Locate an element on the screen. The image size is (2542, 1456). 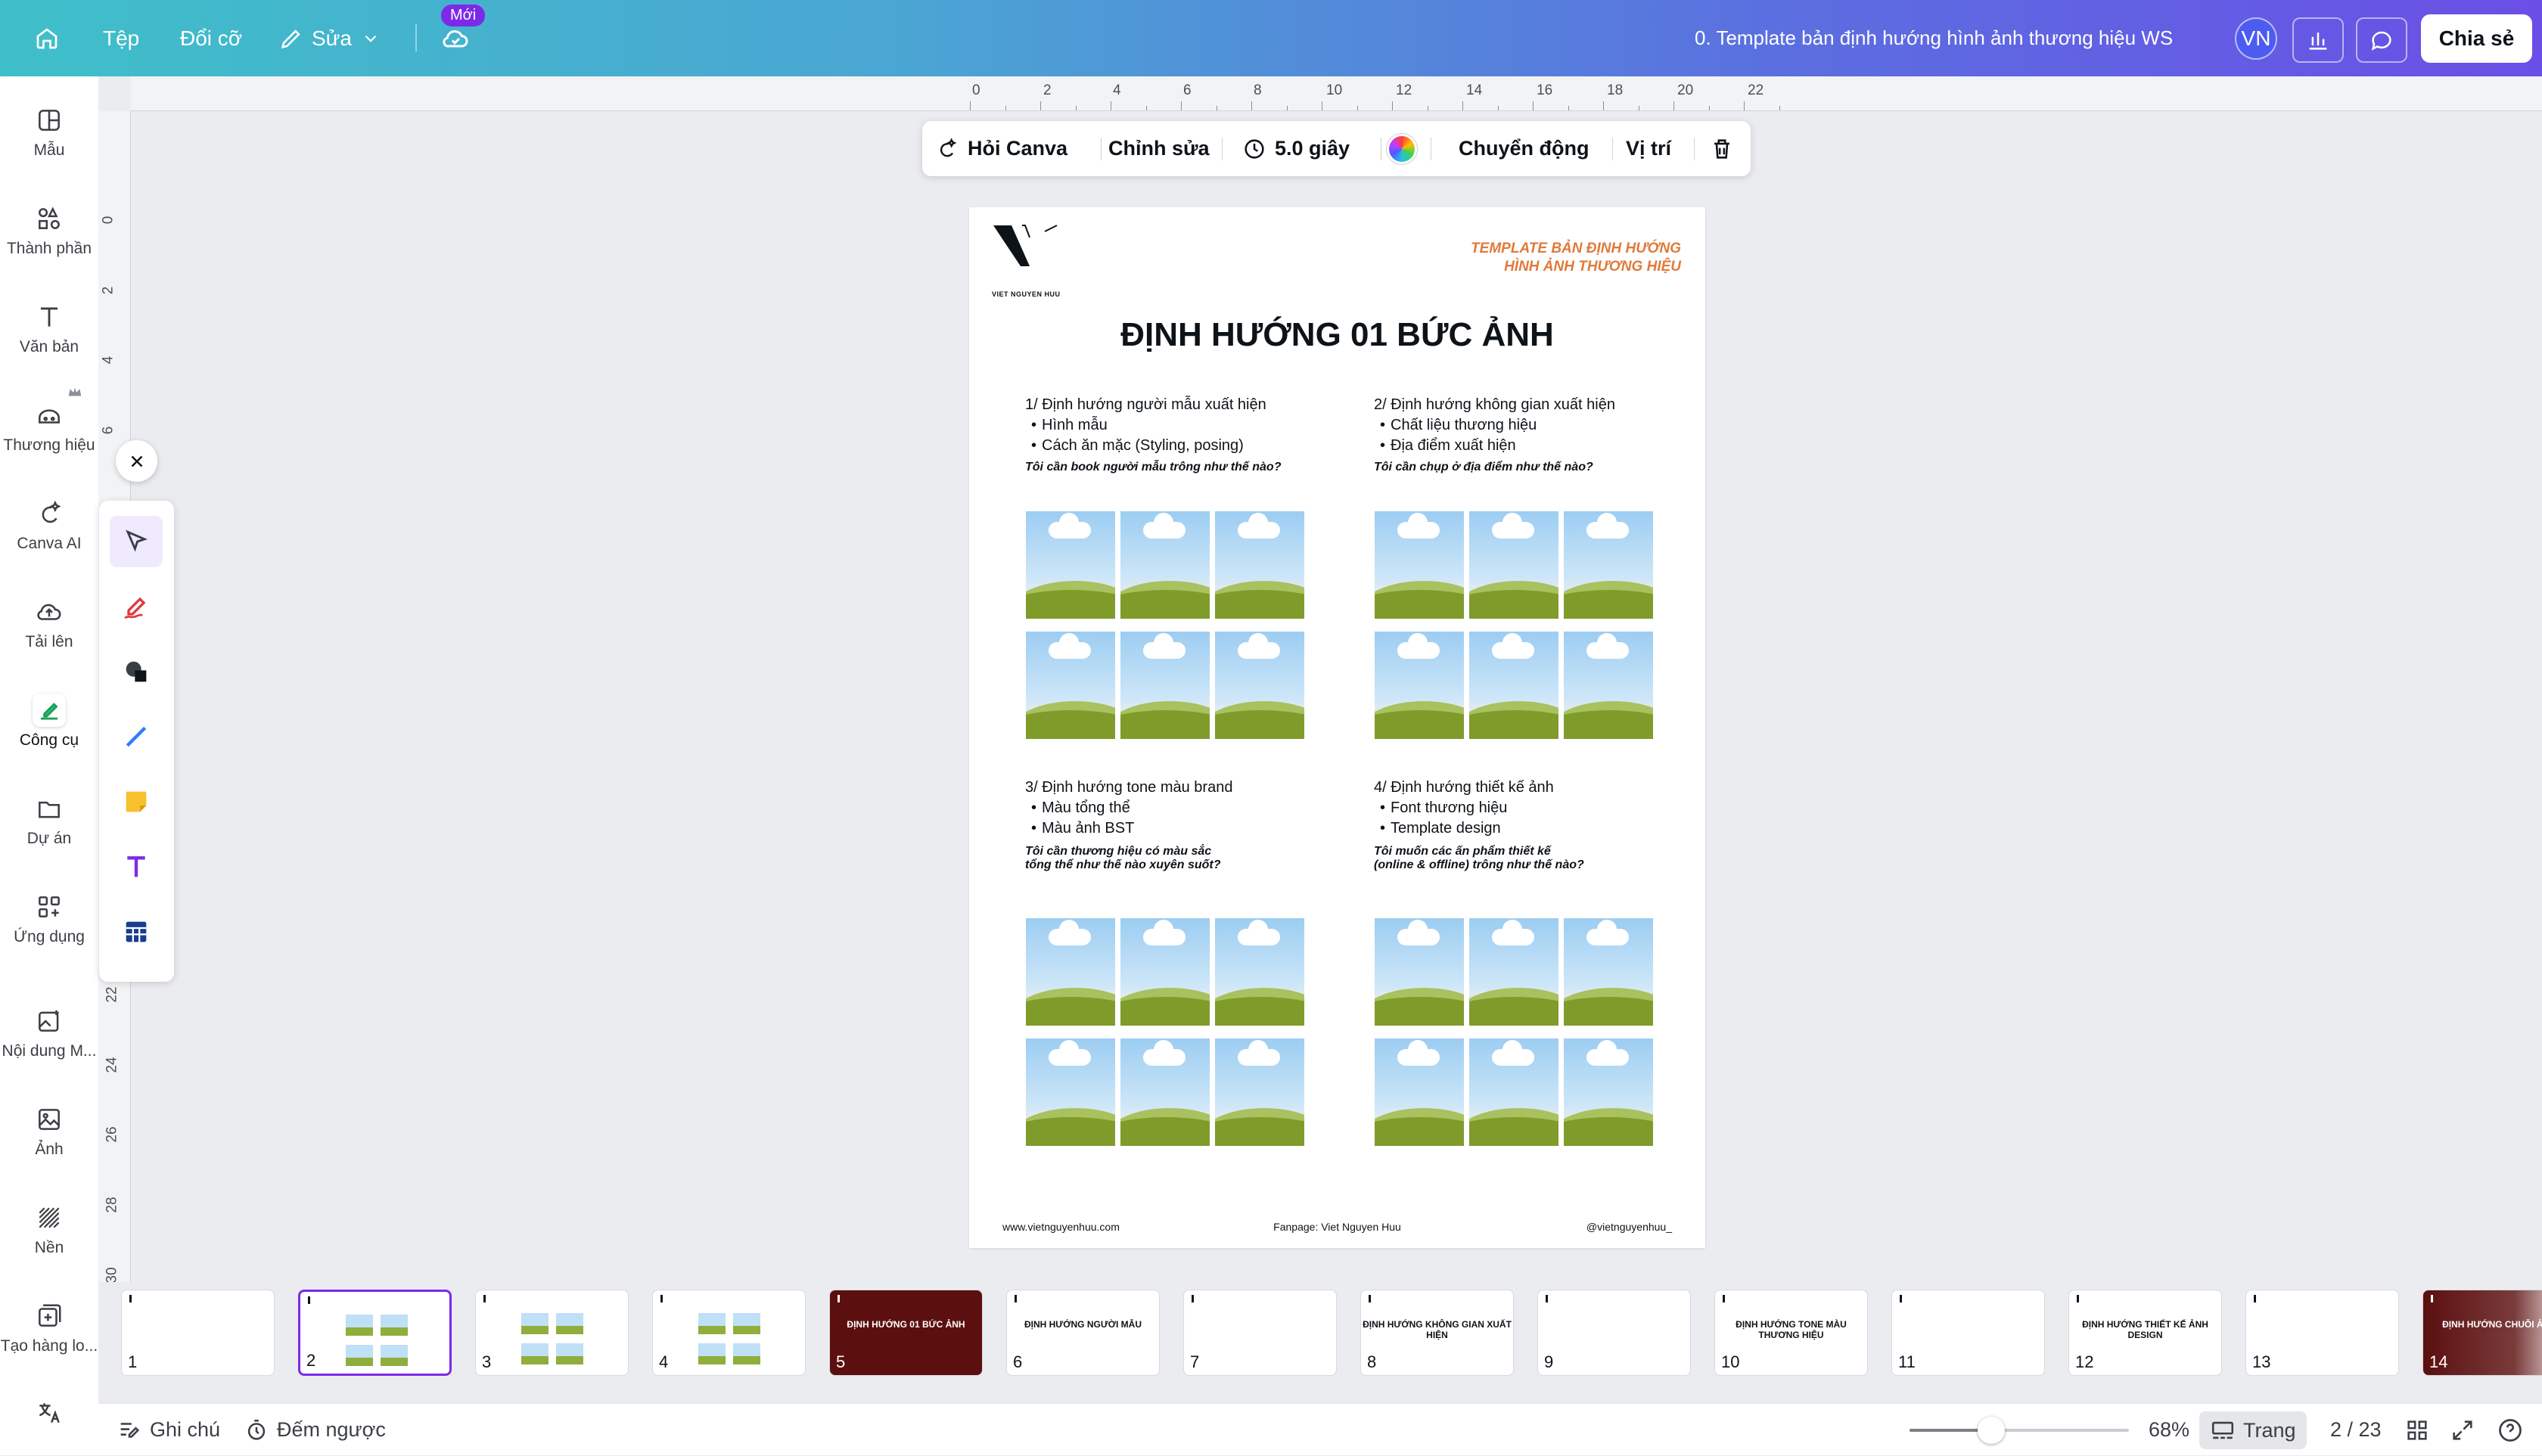
animate-button: Chuyển động is located at coordinates (1524, 148).